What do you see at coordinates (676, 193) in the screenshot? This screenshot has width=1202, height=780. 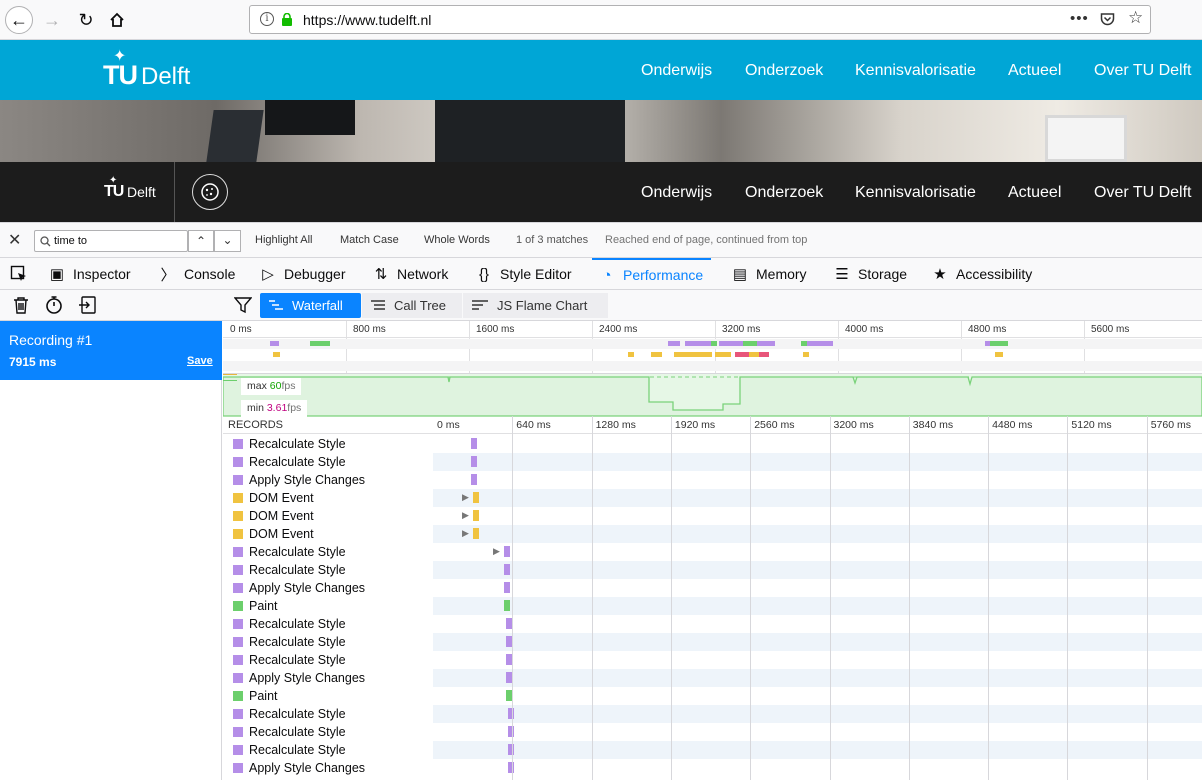 I see `sticky-nav-onderwijs: Onderwijs` at bounding box center [676, 193].